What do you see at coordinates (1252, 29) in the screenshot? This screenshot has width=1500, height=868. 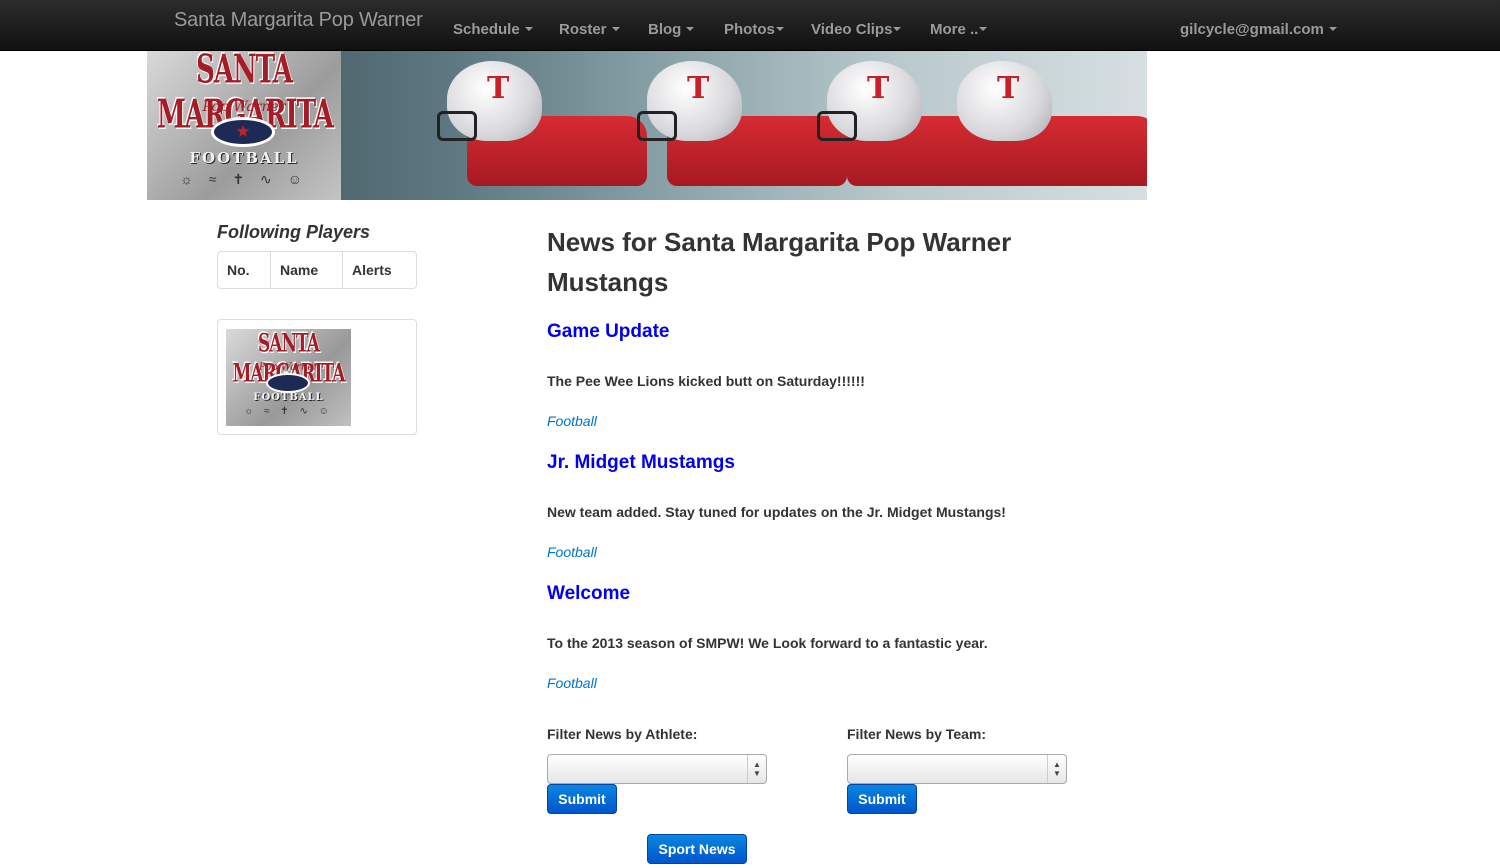 I see `user-email: gilcycle@gmail.com` at bounding box center [1252, 29].